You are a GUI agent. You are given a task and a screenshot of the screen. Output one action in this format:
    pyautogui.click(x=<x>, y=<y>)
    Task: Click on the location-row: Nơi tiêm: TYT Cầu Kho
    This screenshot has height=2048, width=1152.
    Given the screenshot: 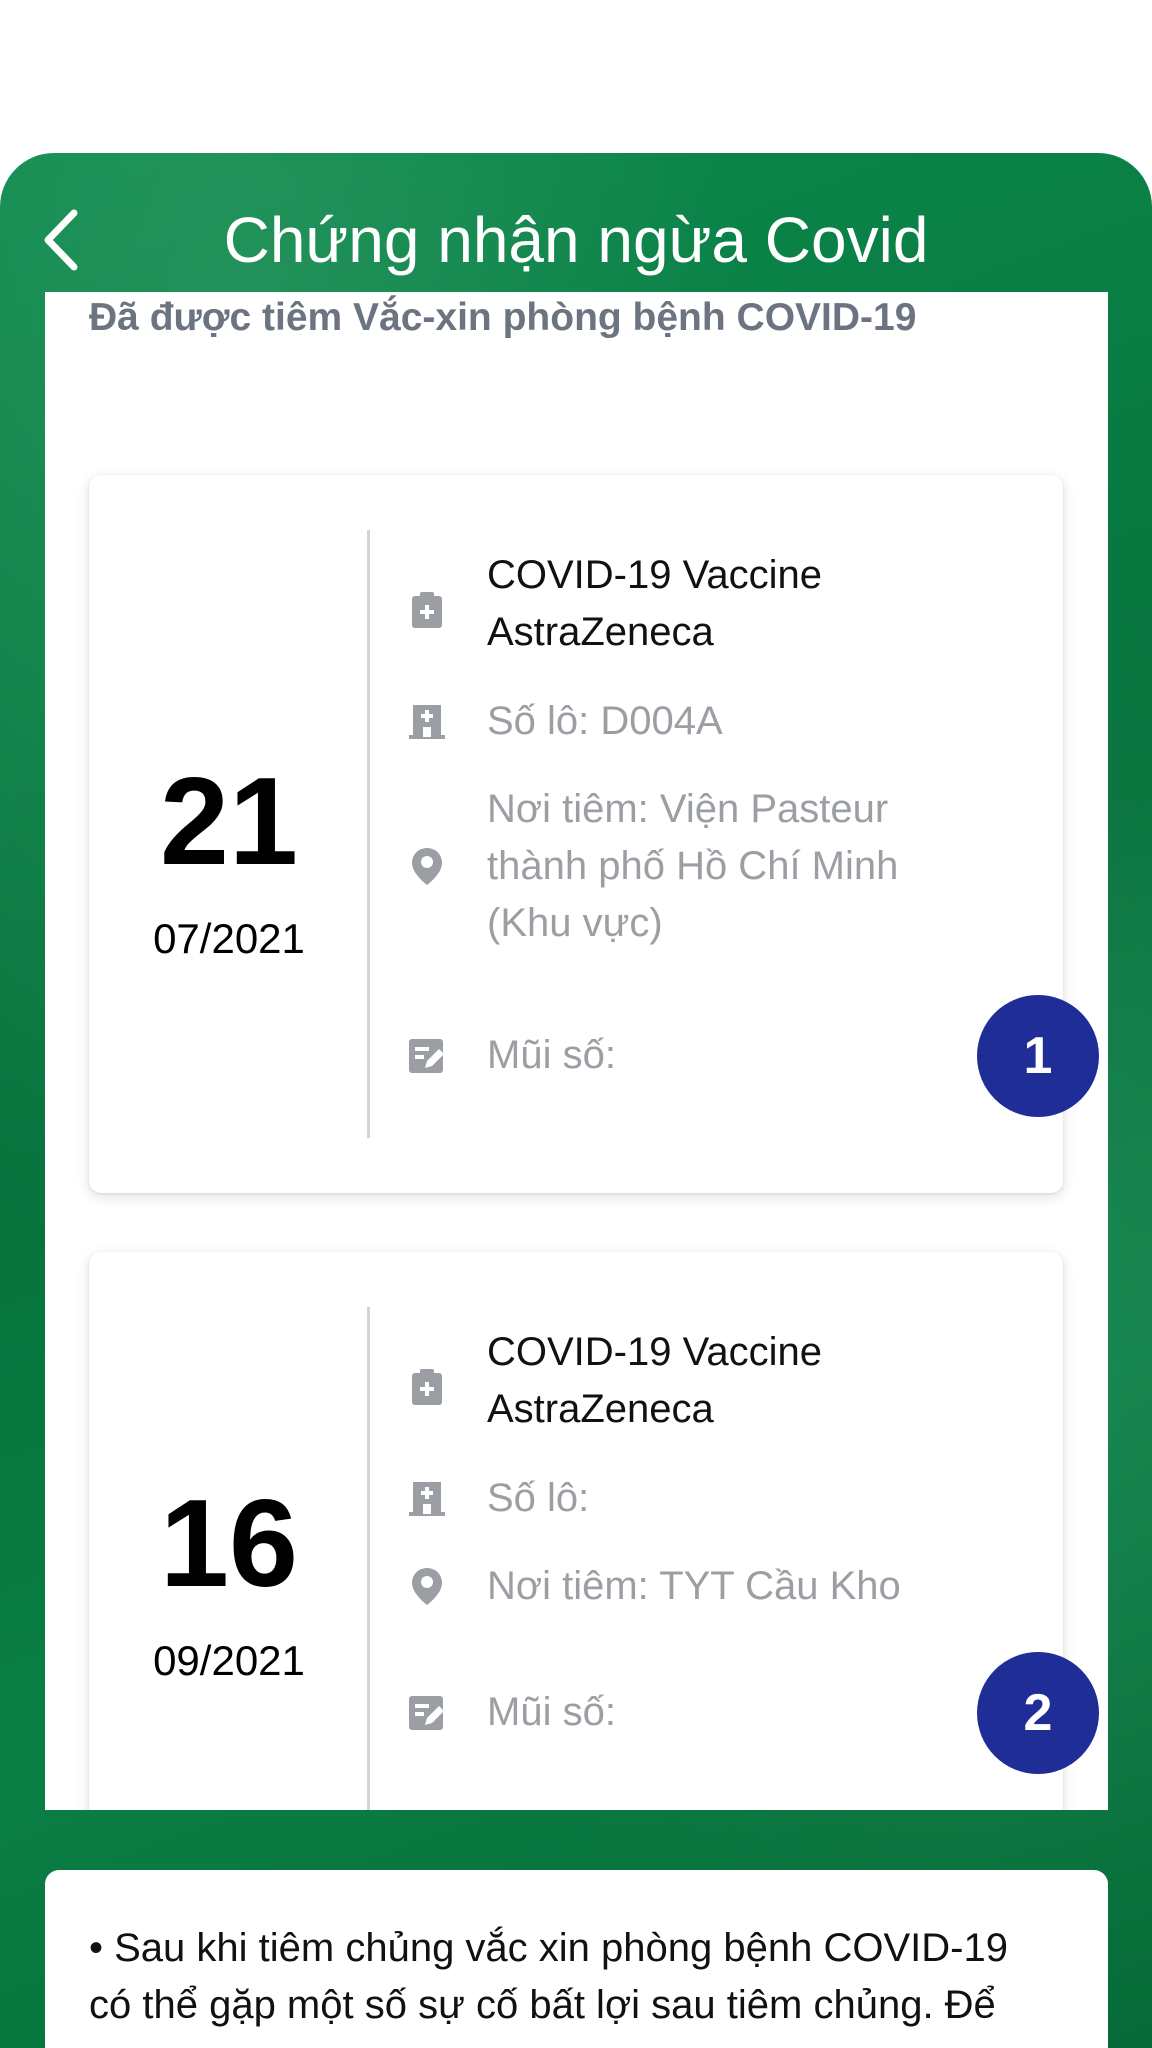 What is the action you would take?
    pyautogui.click(x=725, y=1586)
    